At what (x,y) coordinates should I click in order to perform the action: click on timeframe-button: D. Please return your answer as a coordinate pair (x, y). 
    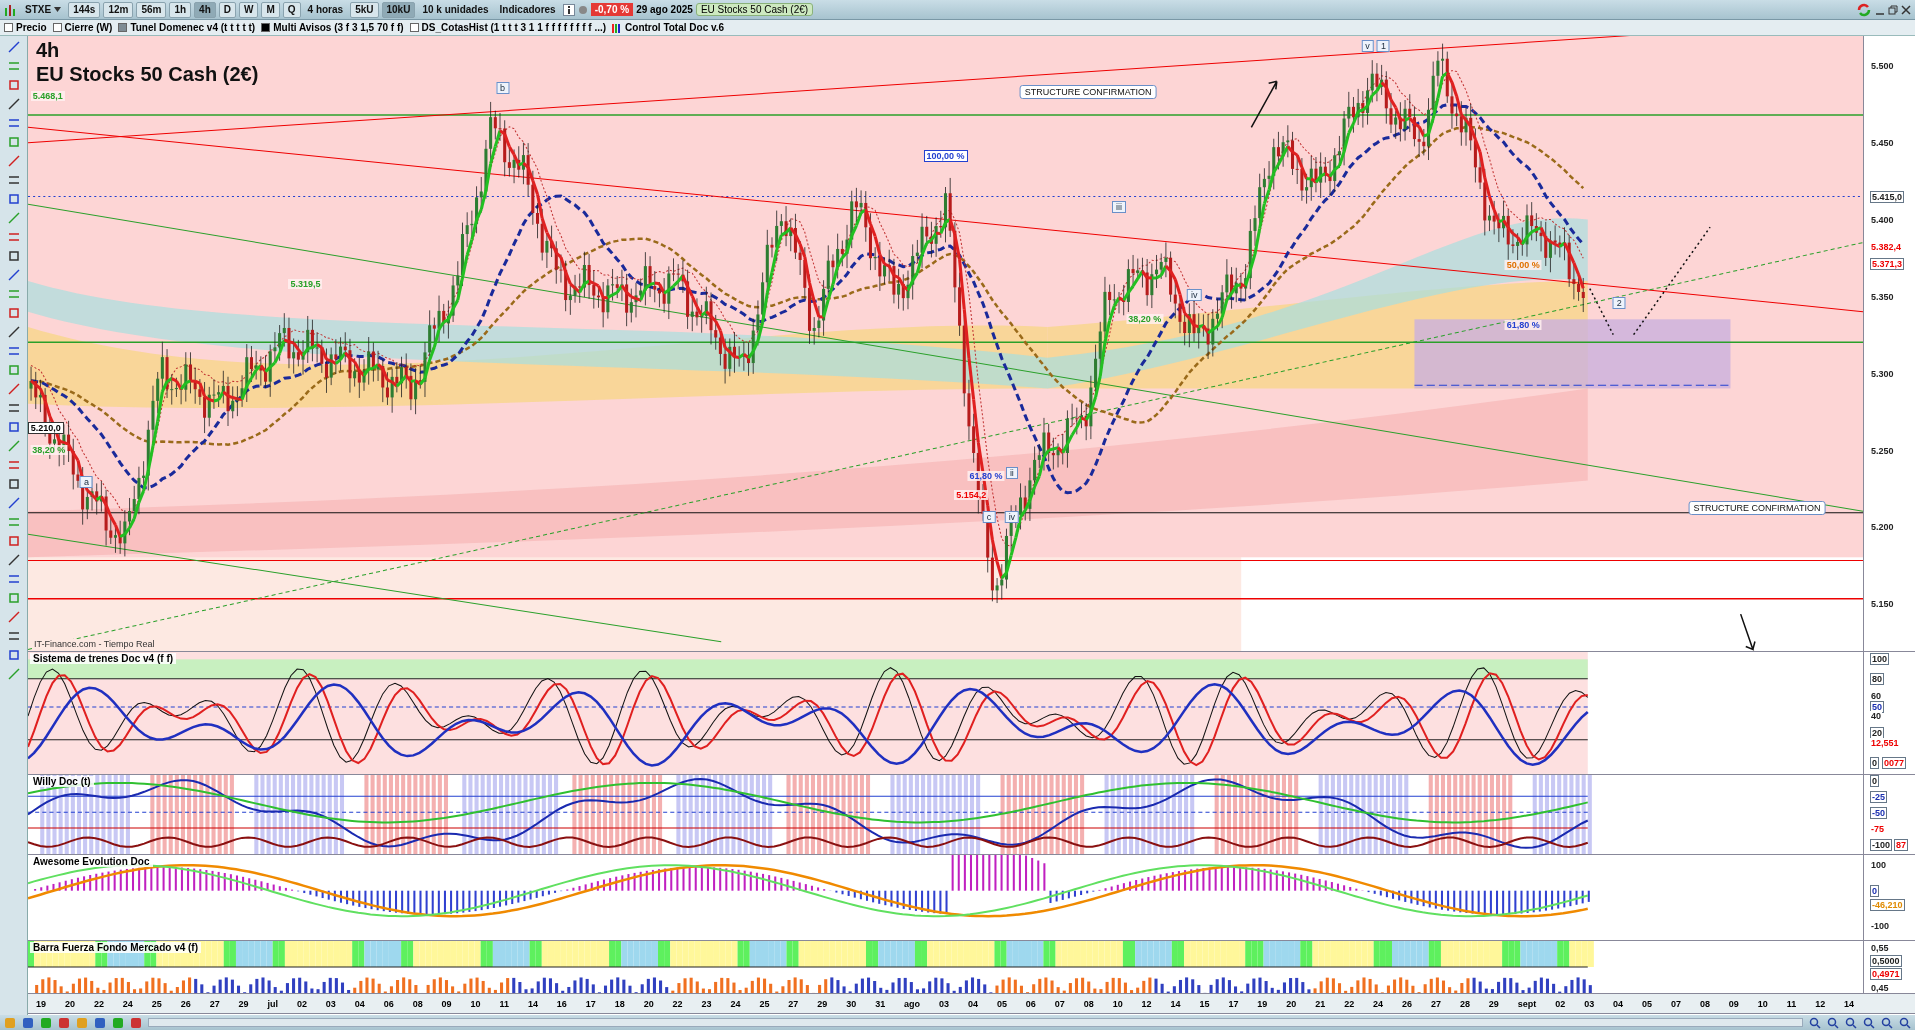
    Looking at the image, I should click on (227, 9).